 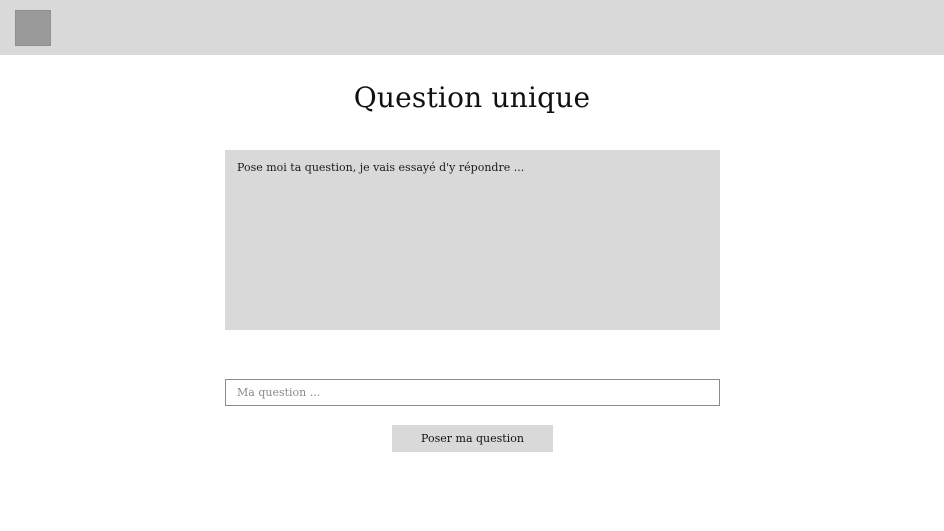 I want to click on question-input, so click(x=472, y=392).